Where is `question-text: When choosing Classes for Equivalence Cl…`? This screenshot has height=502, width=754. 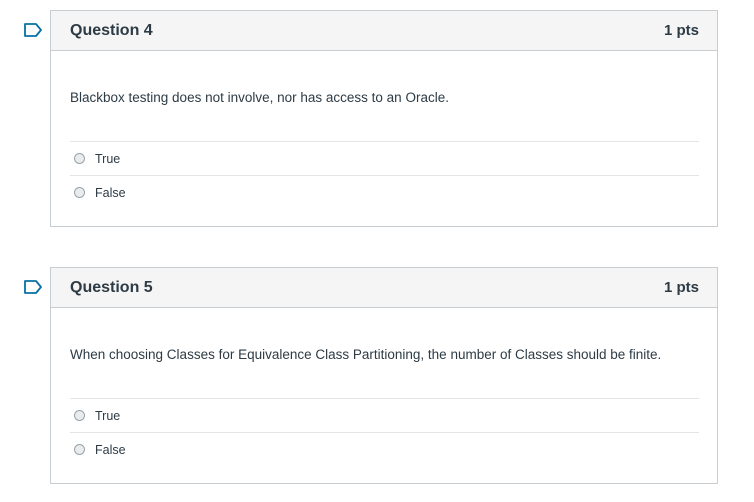 question-text: When choosing Classes for Equivalence Cl… is located at coordinates (366, 354).